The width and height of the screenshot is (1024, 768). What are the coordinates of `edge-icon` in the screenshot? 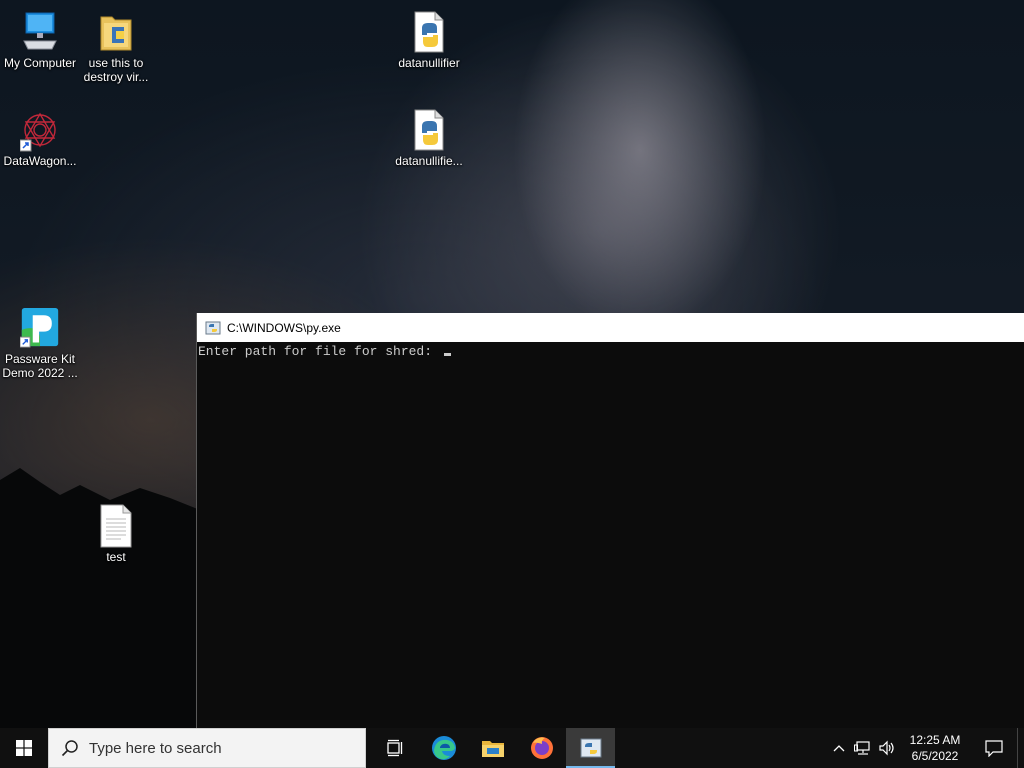 It's located at (443, 748).